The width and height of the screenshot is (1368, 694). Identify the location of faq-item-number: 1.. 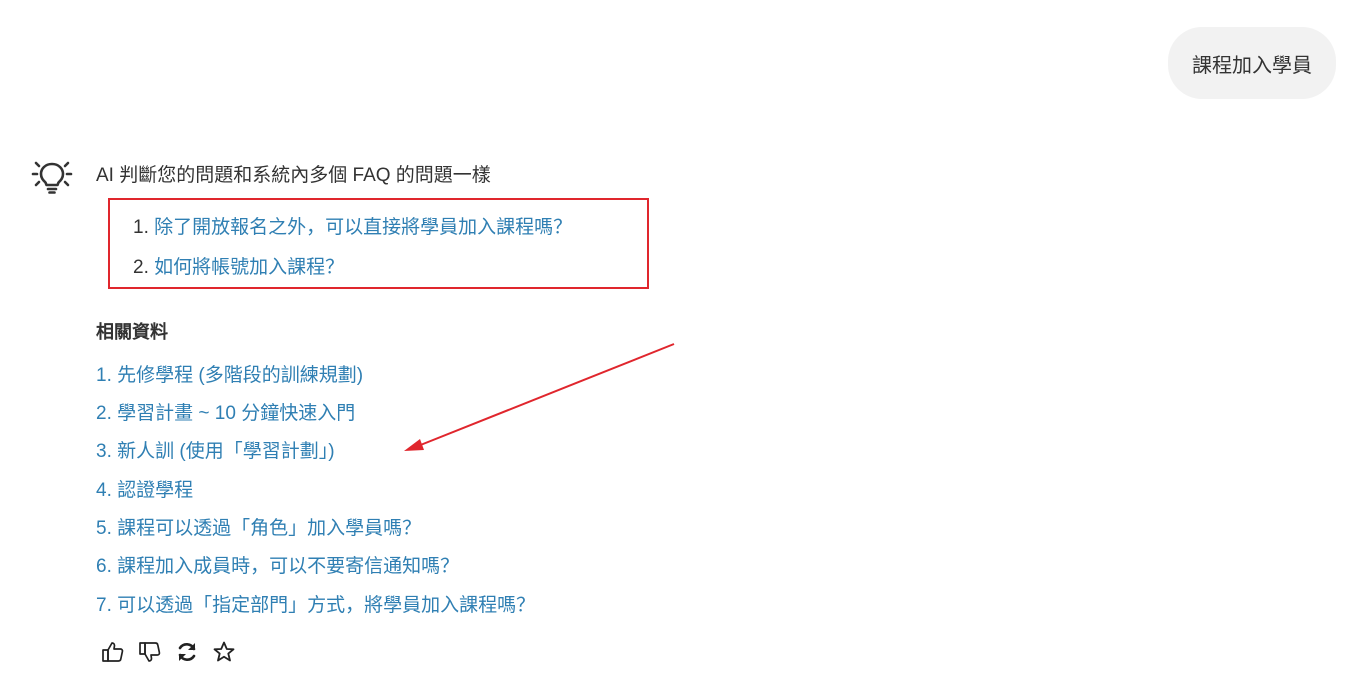
(141, 227).